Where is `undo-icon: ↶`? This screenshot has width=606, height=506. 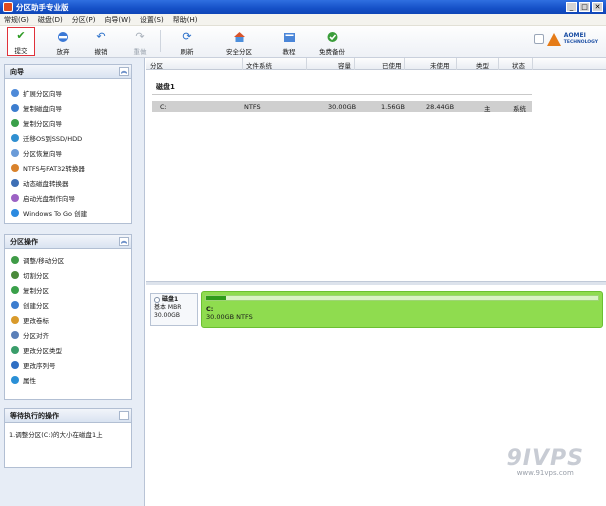
undo-icon: ↶ is located at coordinates (101, 36).